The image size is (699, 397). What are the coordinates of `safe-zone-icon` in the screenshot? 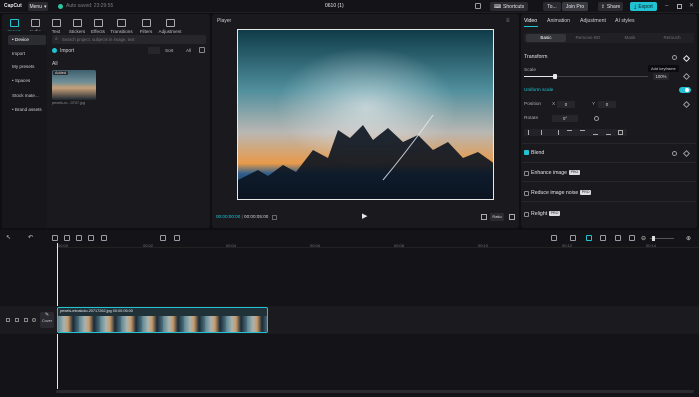 It's located at (274, 217).